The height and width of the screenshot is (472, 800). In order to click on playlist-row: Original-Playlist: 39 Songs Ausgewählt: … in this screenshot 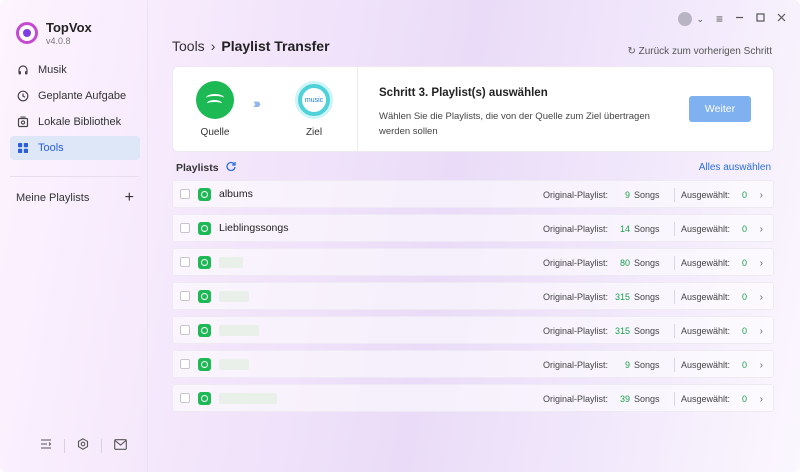, I will do `click(473, 398)`.